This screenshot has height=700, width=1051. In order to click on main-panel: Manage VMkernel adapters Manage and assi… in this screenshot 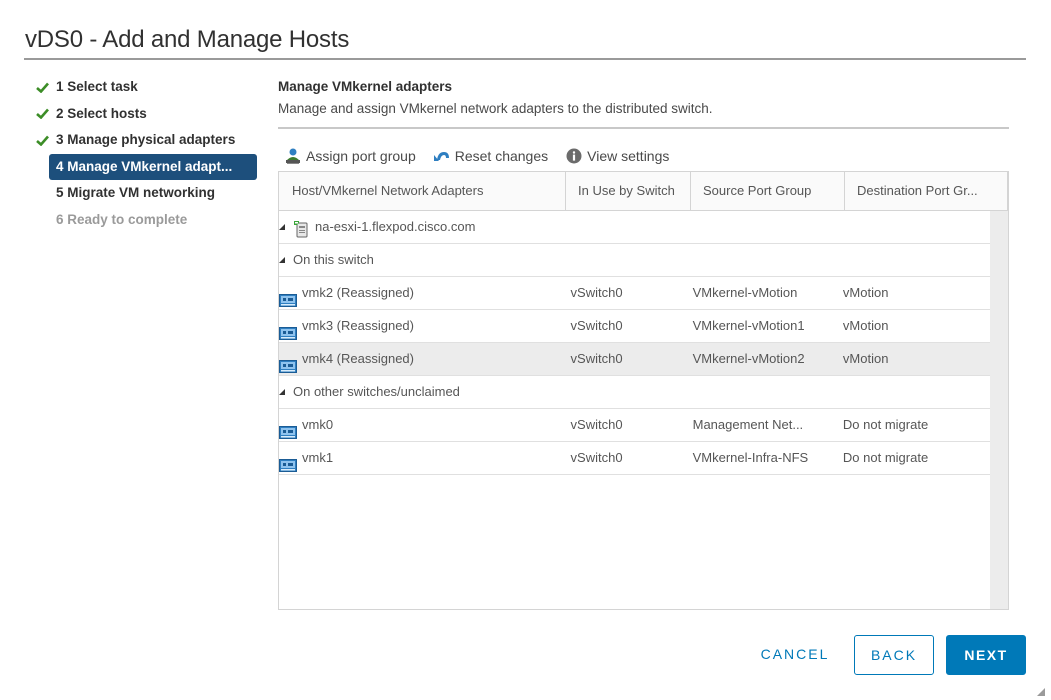, I will do `click(644, 102)`.